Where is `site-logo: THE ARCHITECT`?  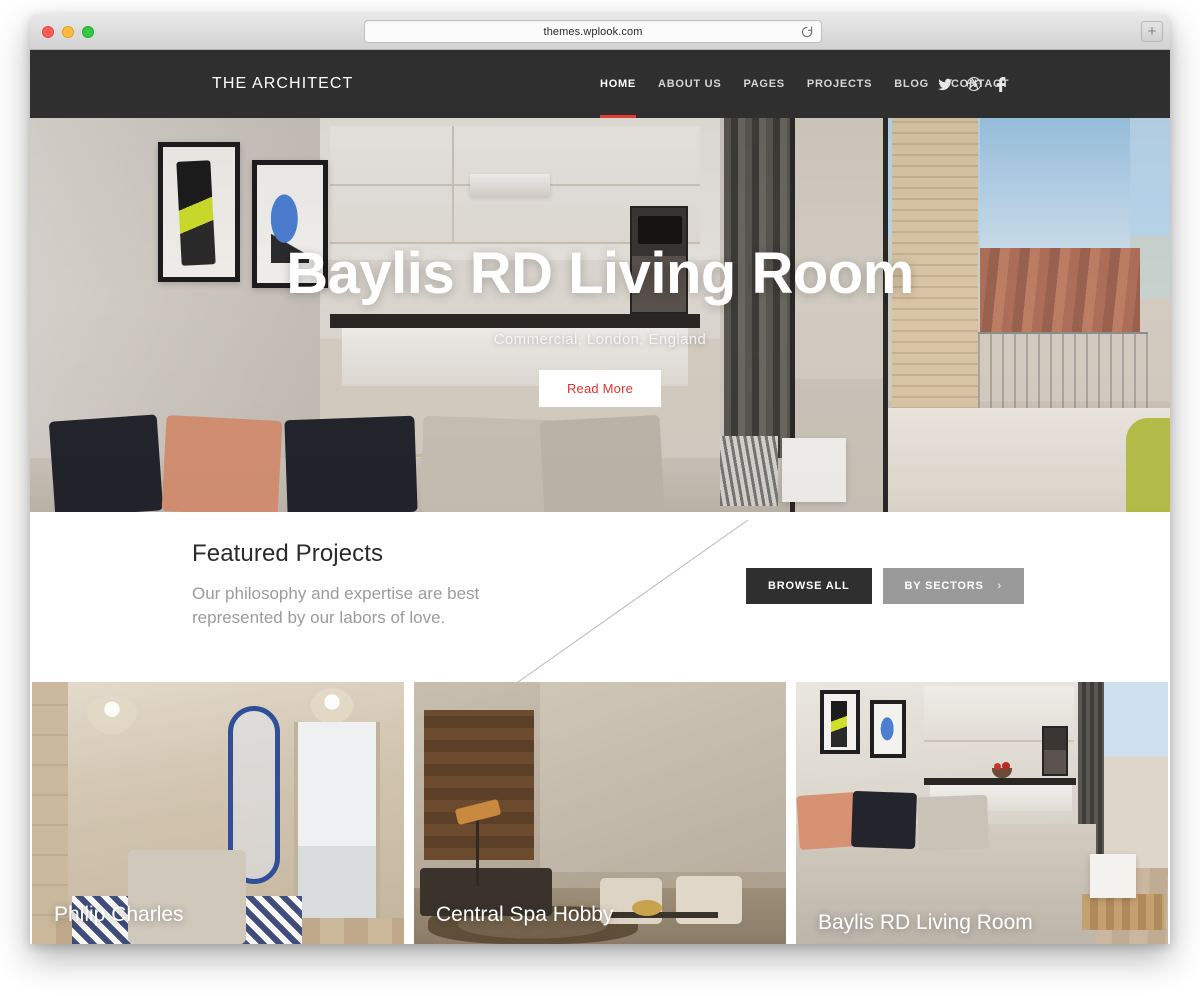
site-logo: THE ARCHITECT is located at coordinates (282, 84).